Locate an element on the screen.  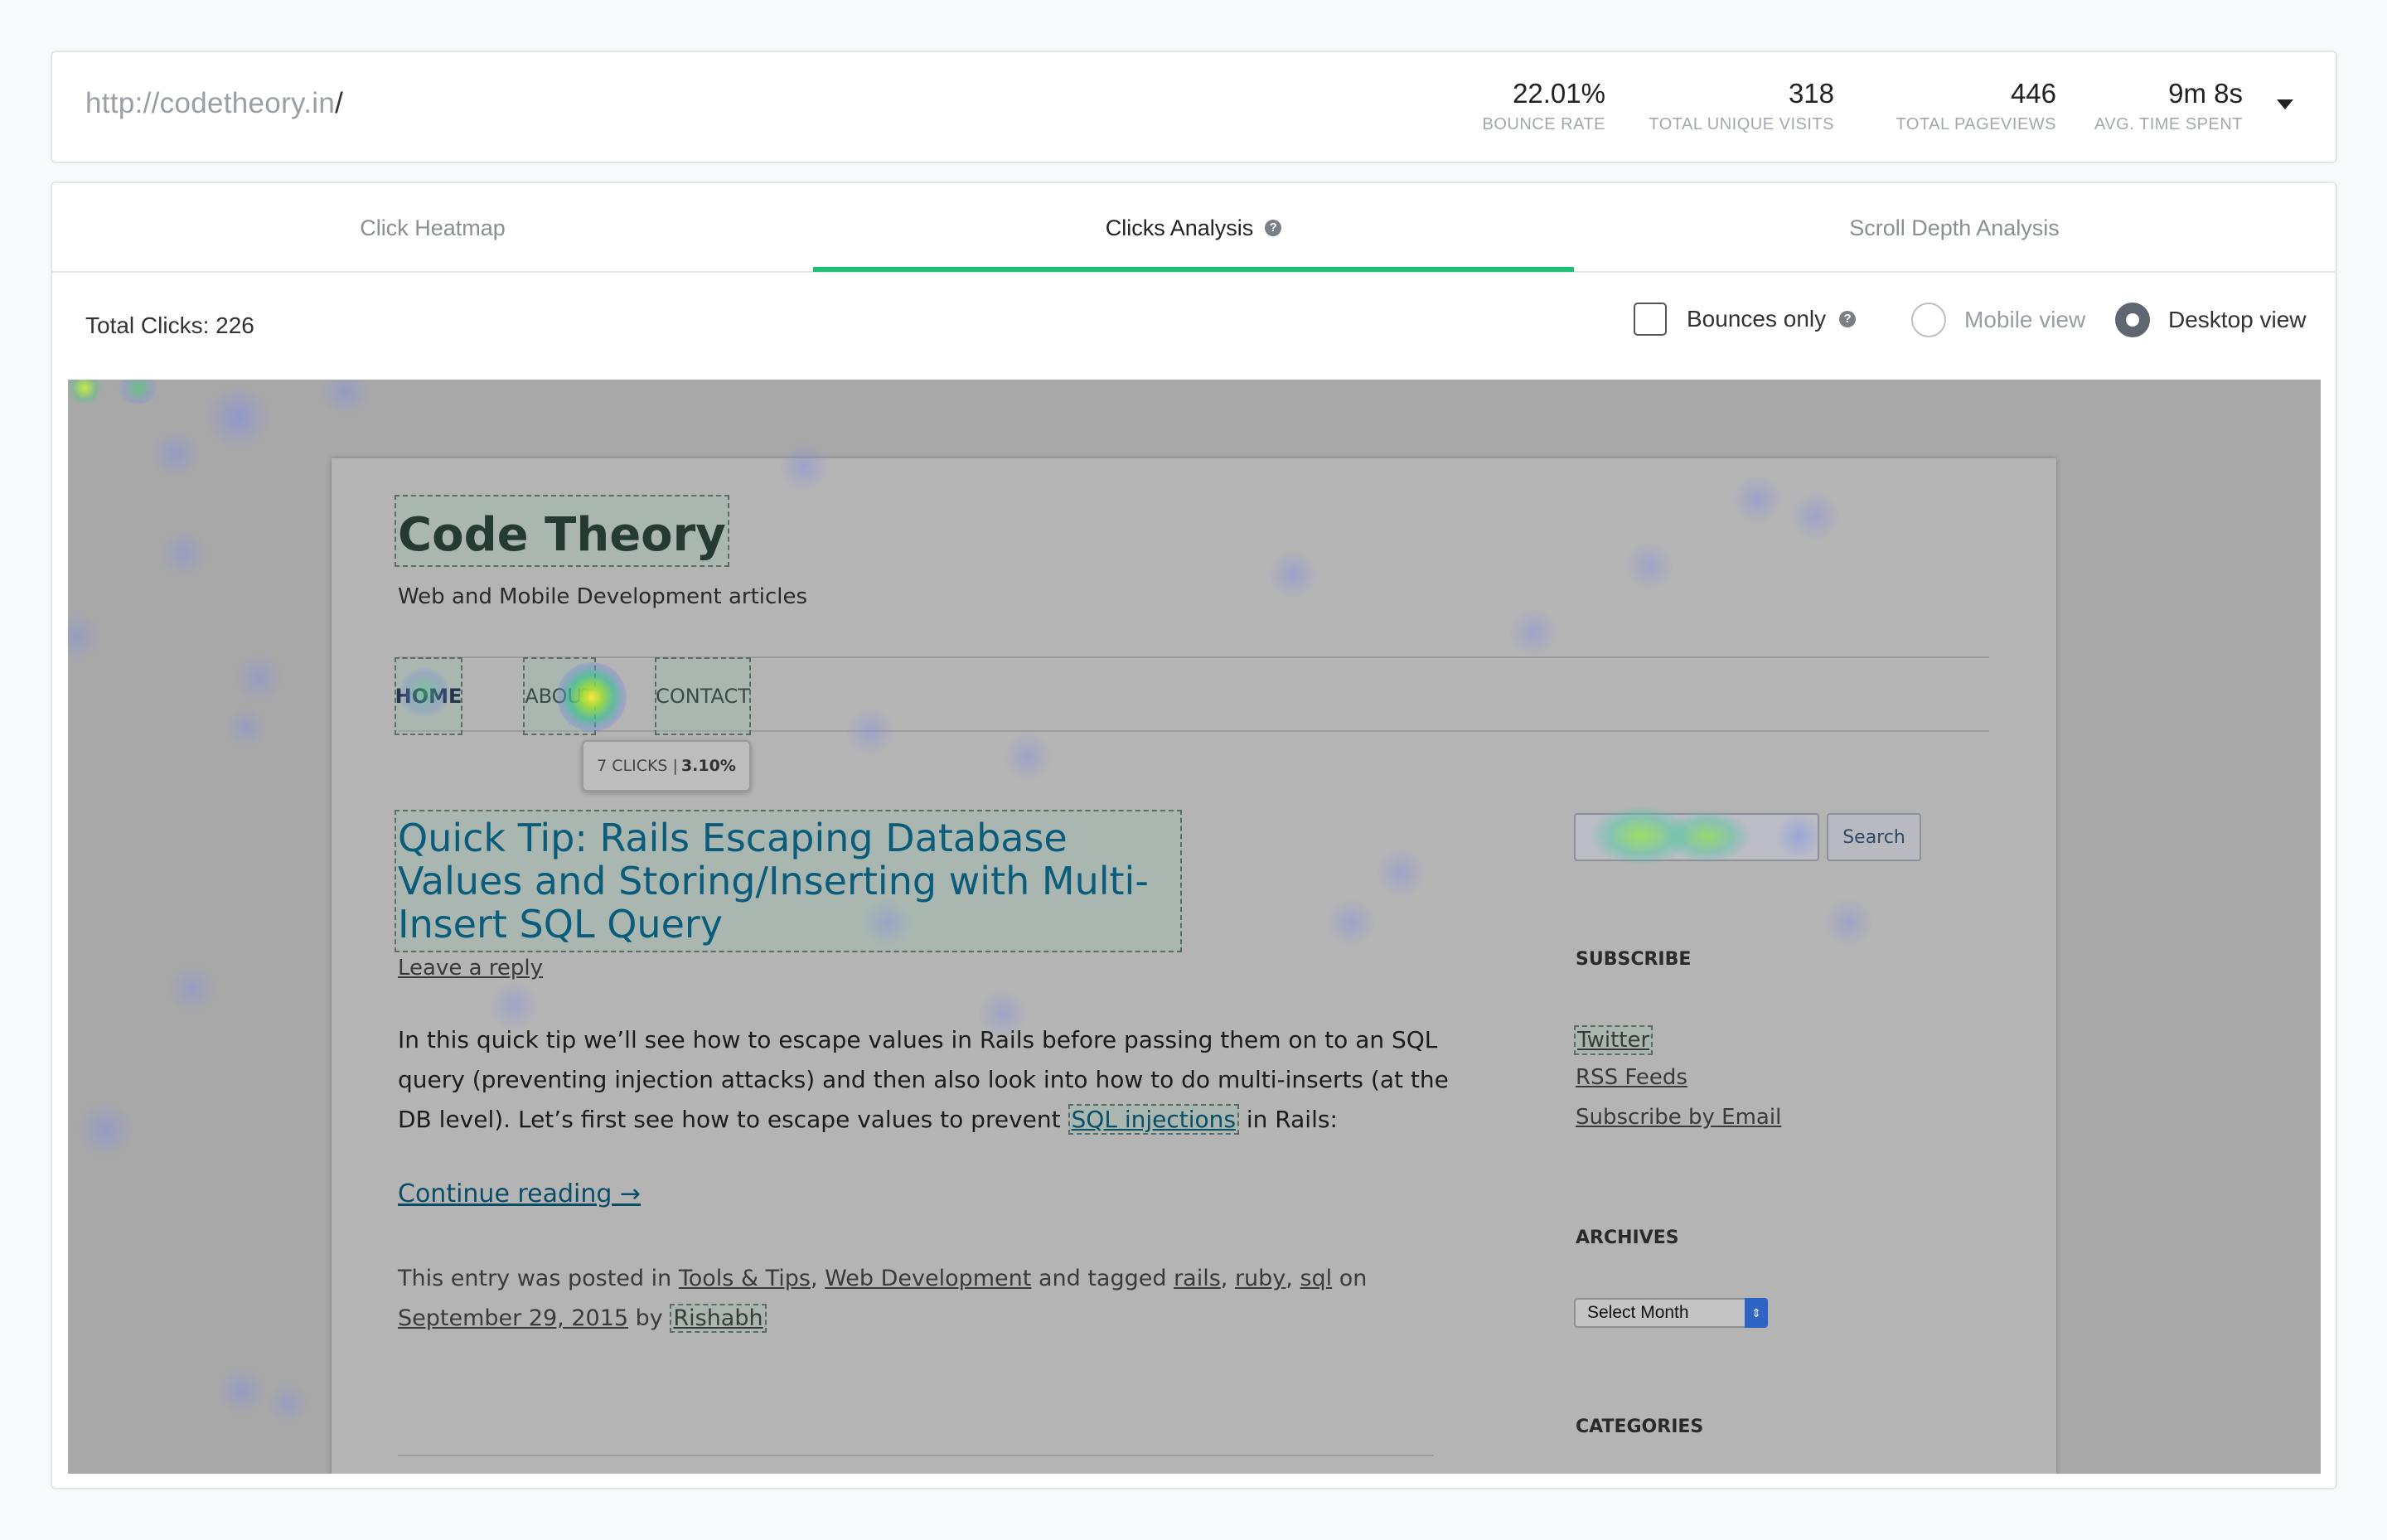
tab-scroll-depth: Scroll Depth Analysis is located at coordinates (1954, 228).